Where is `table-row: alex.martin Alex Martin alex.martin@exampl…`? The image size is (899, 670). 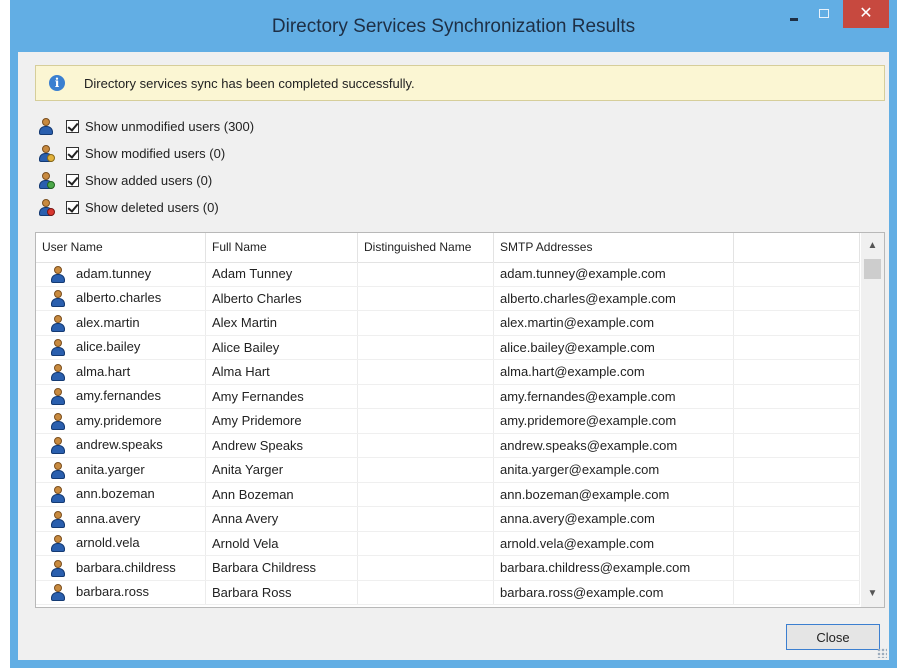 table-row: alex.martin Alex Martin alex.martin@exampl… is located at coordinates (448, 323).